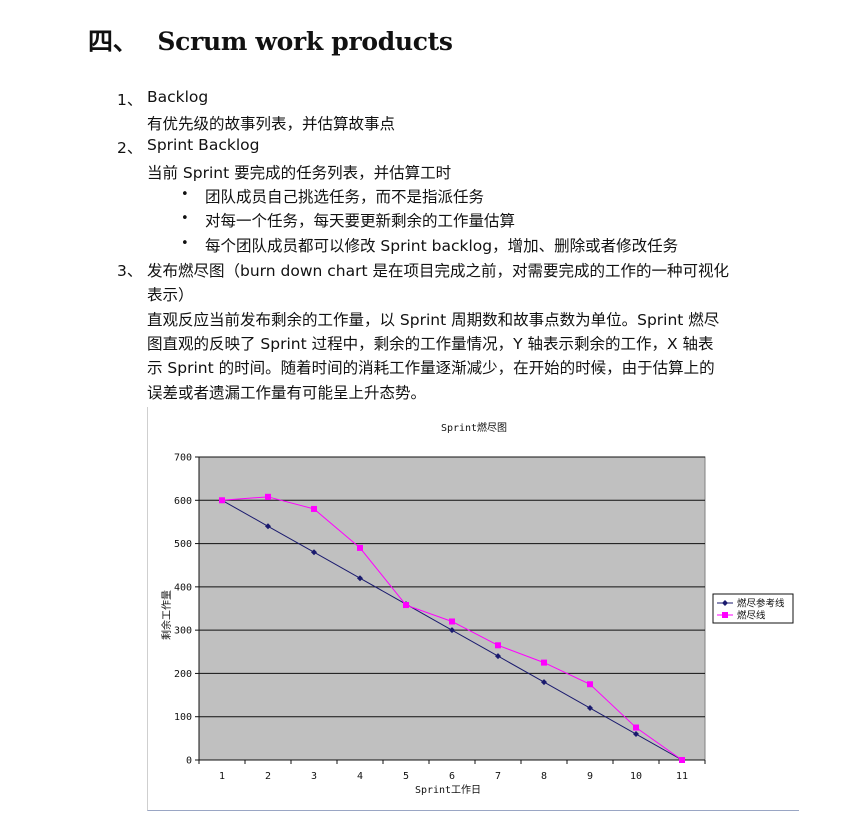 The width and height of the screenshot is (842, 827). Describe the element at coordinates (178, 97) in the screenshot. I see `item-title: Backlog` at that location.